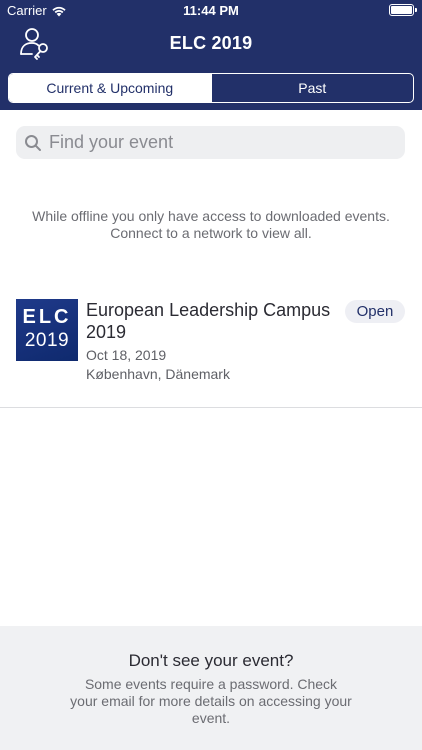 This screenshot has width=422, height=750. I want to click on status-bar: Carrier 11:44 PM, so click(211, 11).